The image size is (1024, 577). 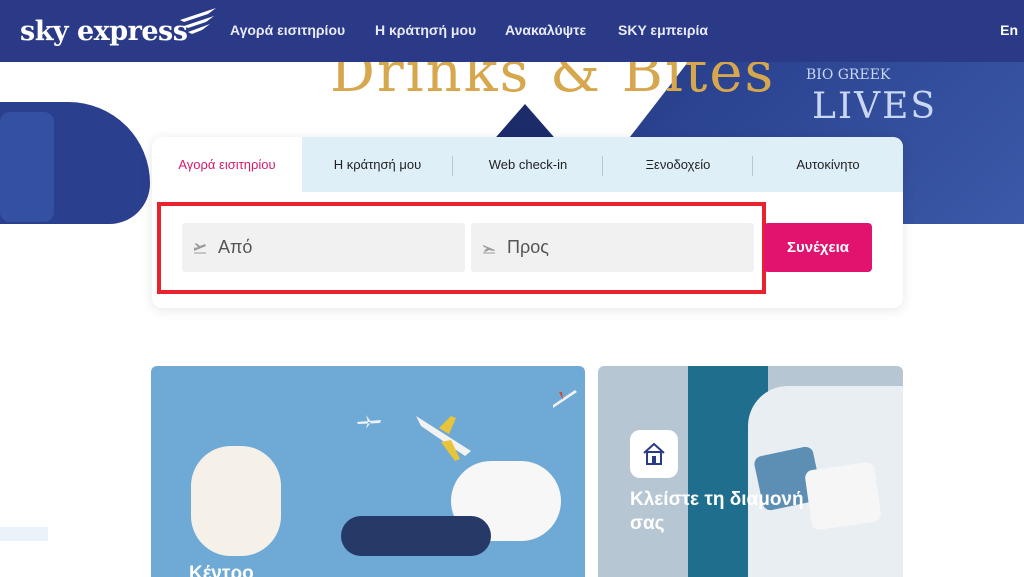 What do you see at coordinates (443, 438) in the screenshot?
I see `yellow-plane-icon` at bounding box center [443, 438].